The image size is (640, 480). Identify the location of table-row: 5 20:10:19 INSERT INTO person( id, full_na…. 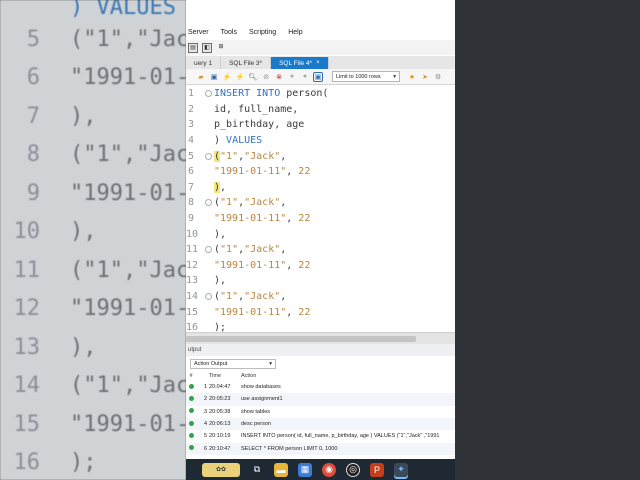
(320, 436).